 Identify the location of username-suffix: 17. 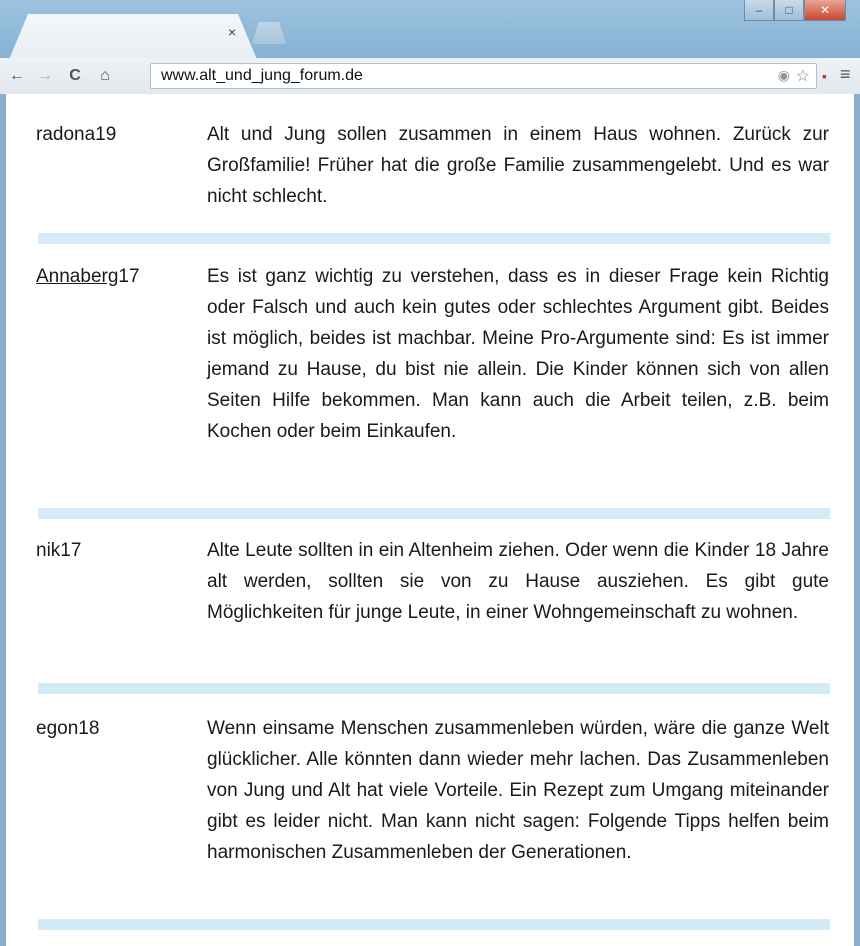
(129, 276).